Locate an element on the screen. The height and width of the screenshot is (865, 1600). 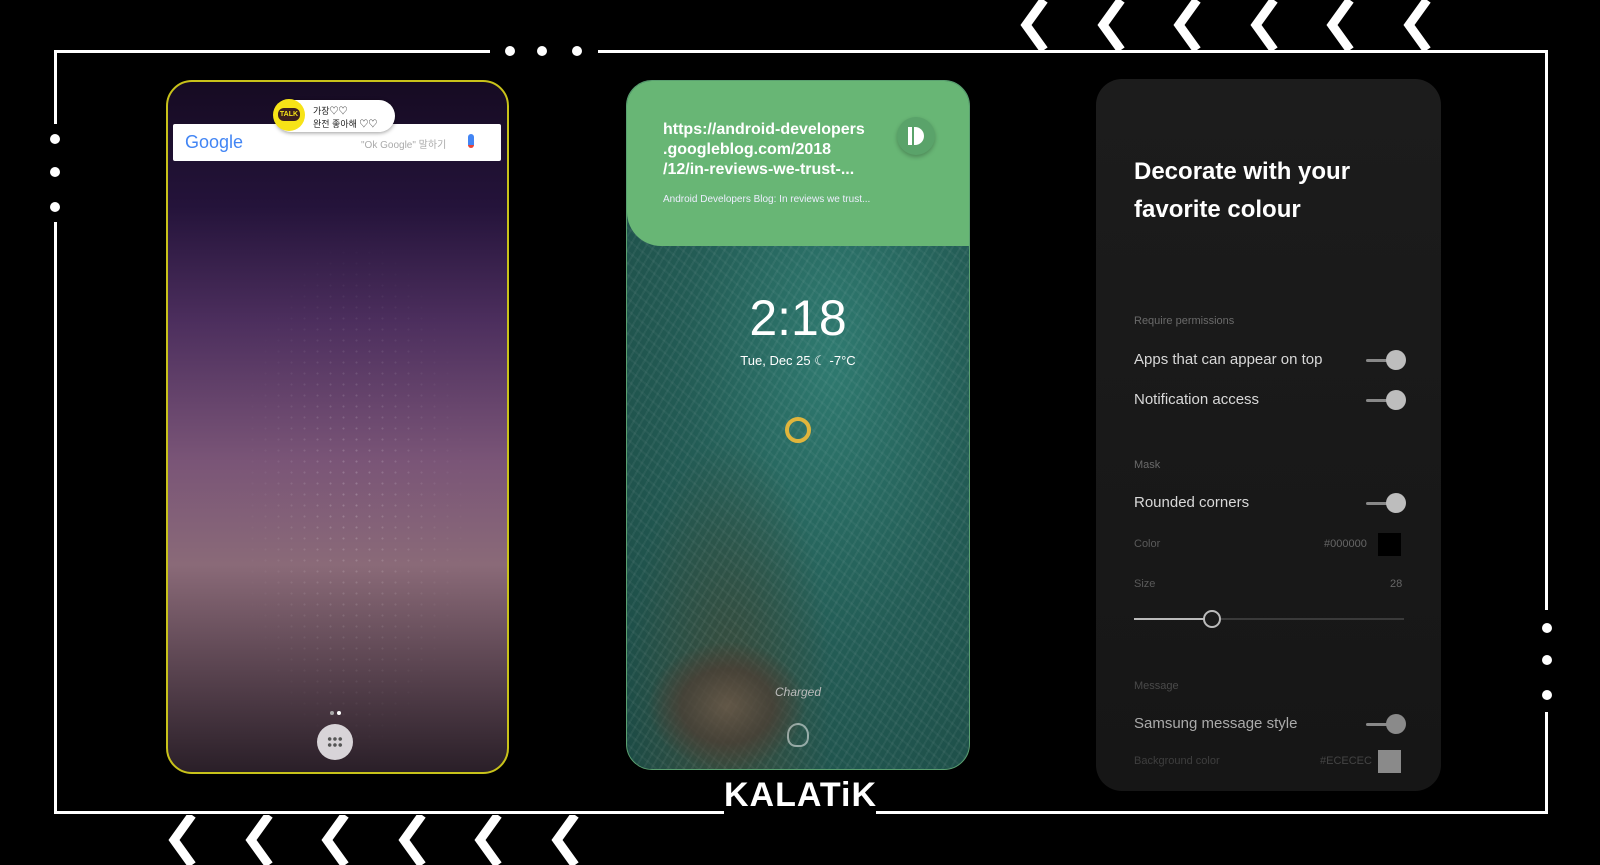
size-slider is located at coordinates (1269, 619).